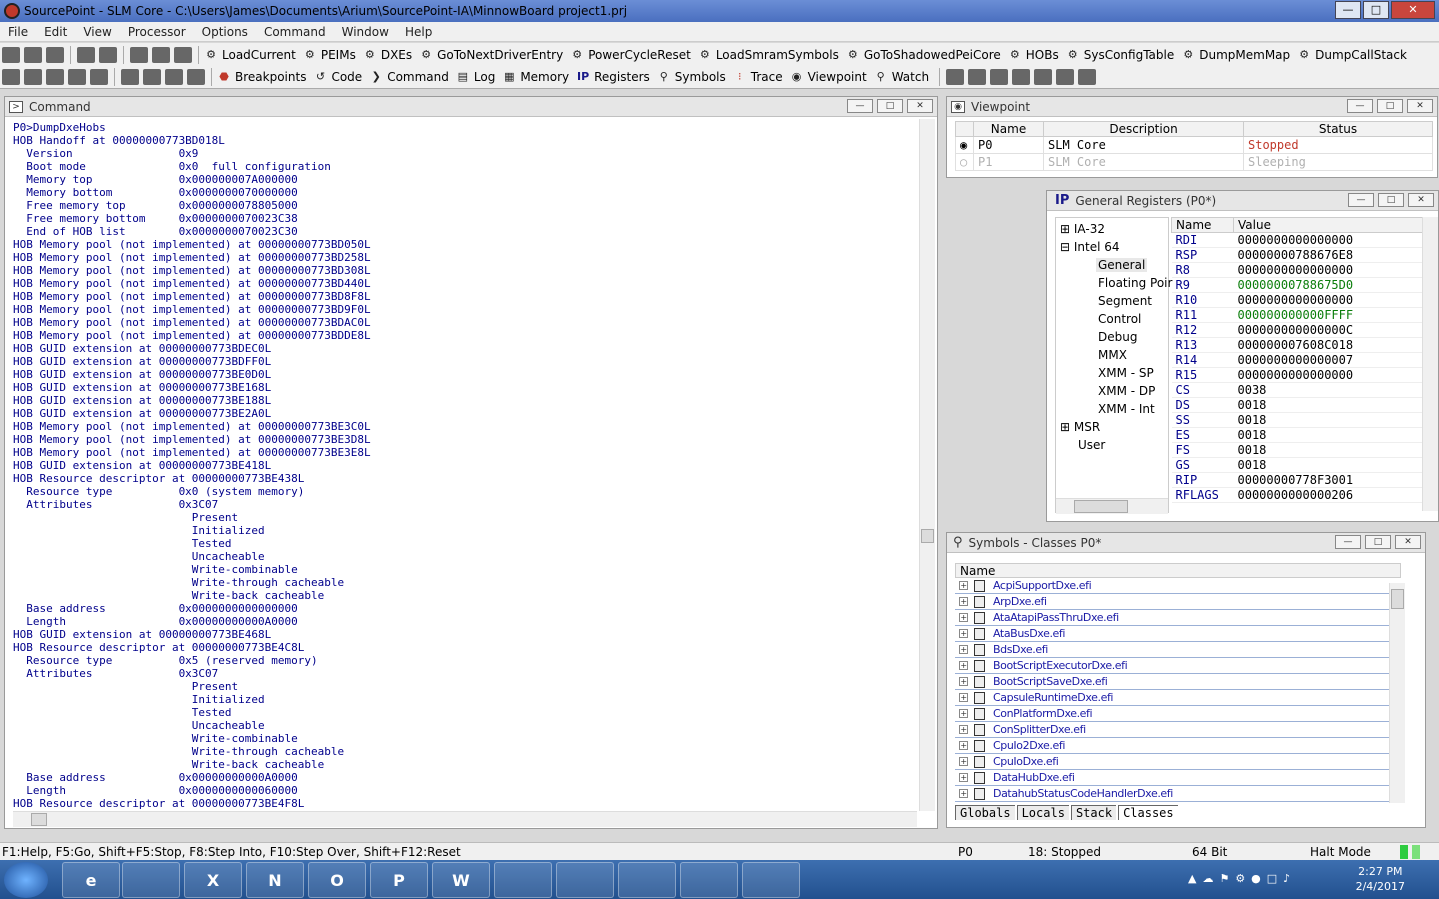  I want to click on stop-icon, so click(33, 77).